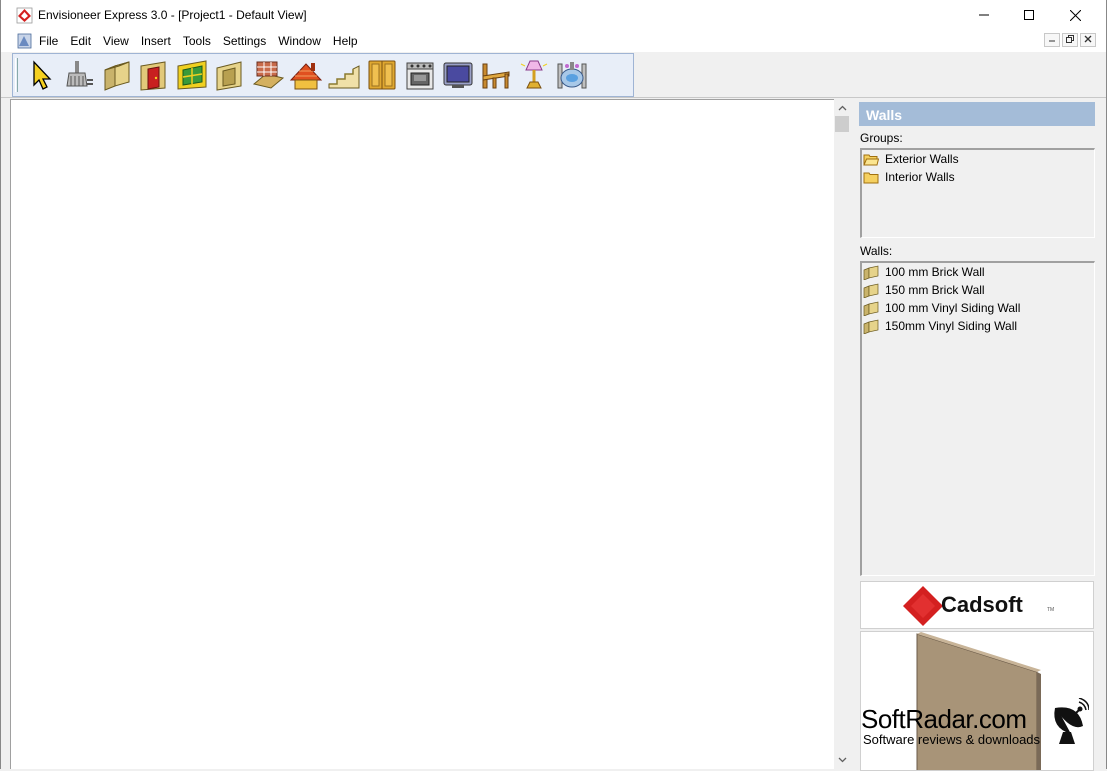 This screenshot has height=771, width=1107. Describe the element at coordinates (920, 177) in the screenshot. I see `group-item-label: Interior Walls` at that location.